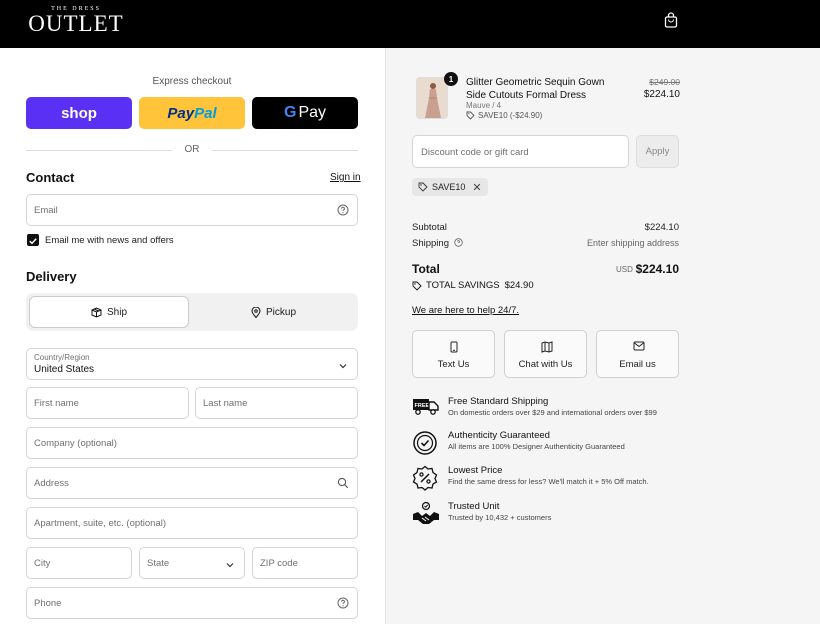 The height and width of the screenshot is (624, 820). Describe the element at coordinates (192, 81) in the screenshot. I see `express-checkout-label: Express checkout` at that location.